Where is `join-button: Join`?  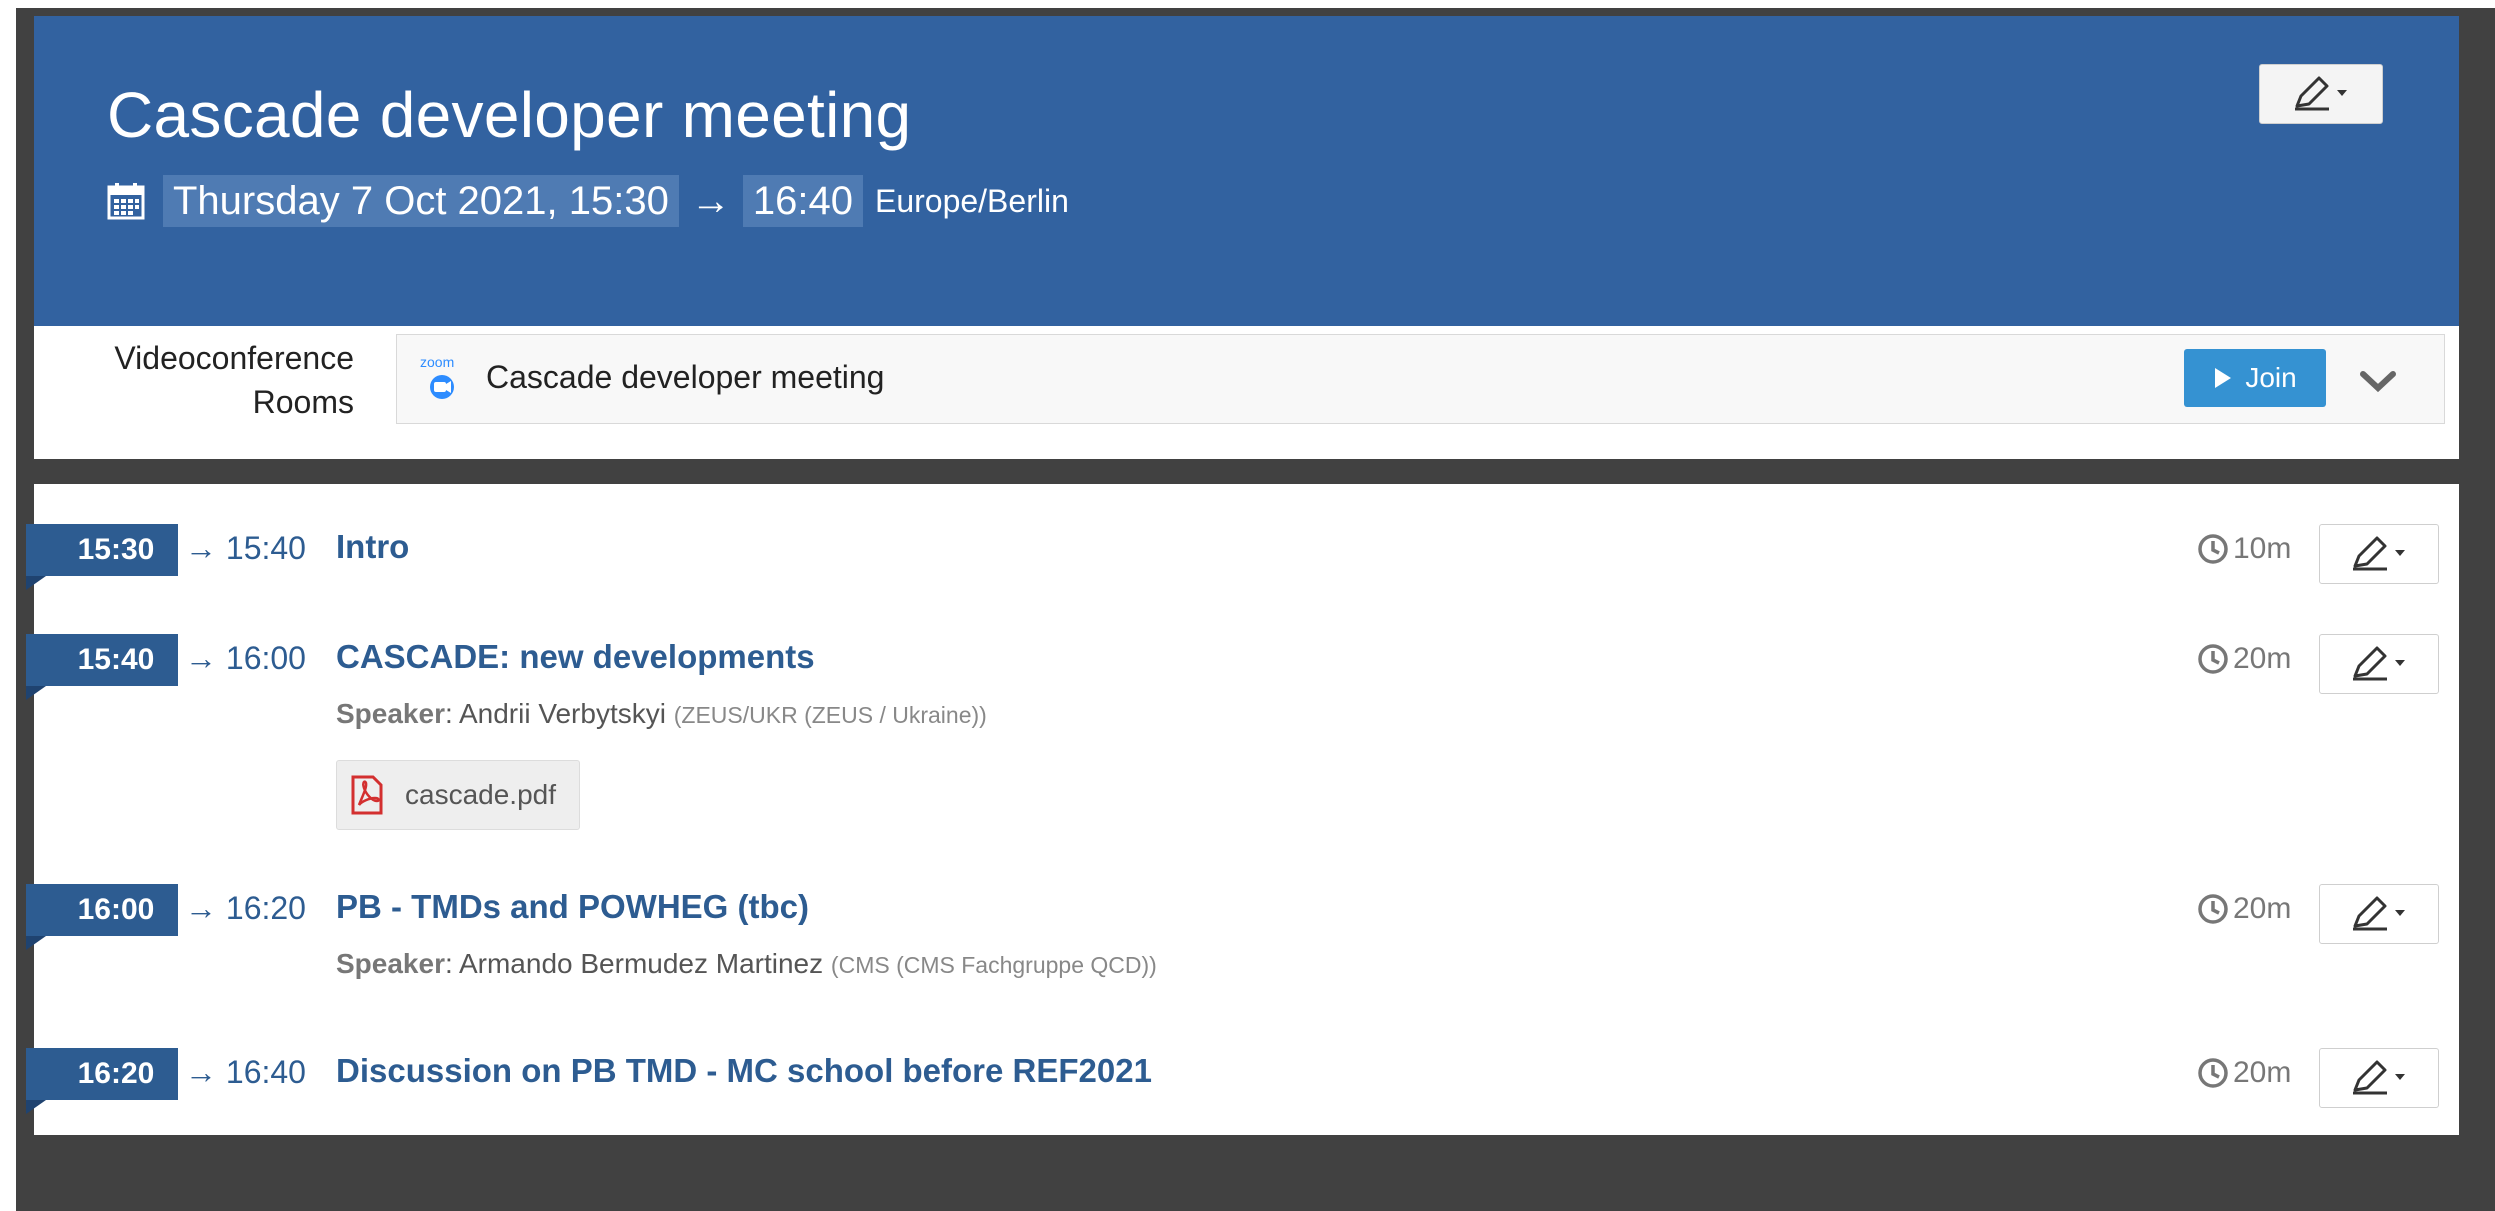 join-button: Join is located at coordinates (2255, 378).